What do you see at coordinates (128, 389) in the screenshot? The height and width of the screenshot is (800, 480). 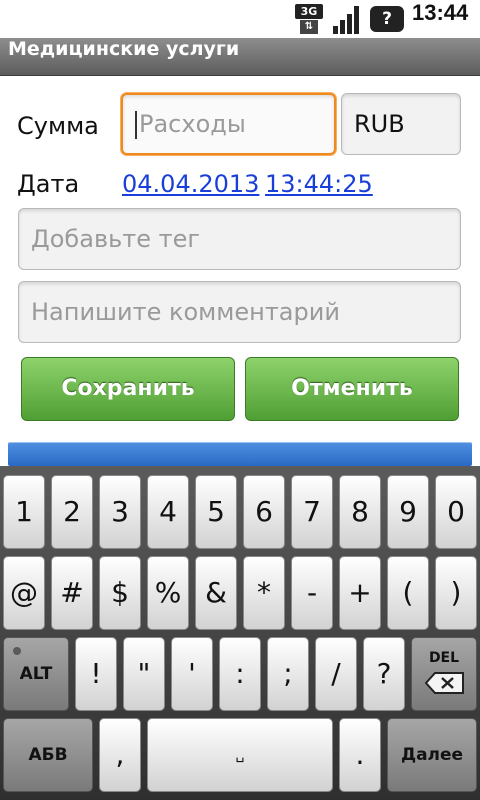 I see `save-button: Сохранить` at bounding box center [128, 389].